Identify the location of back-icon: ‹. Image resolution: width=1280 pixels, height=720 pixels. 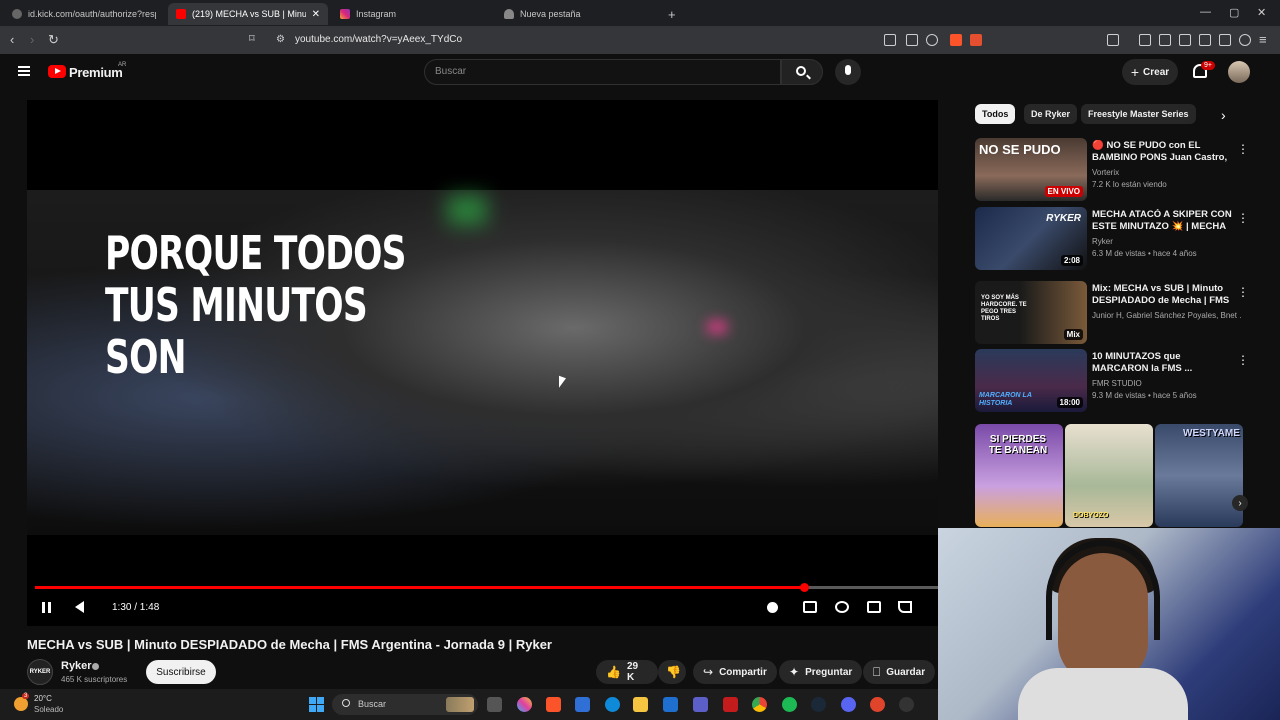
(12, 39).